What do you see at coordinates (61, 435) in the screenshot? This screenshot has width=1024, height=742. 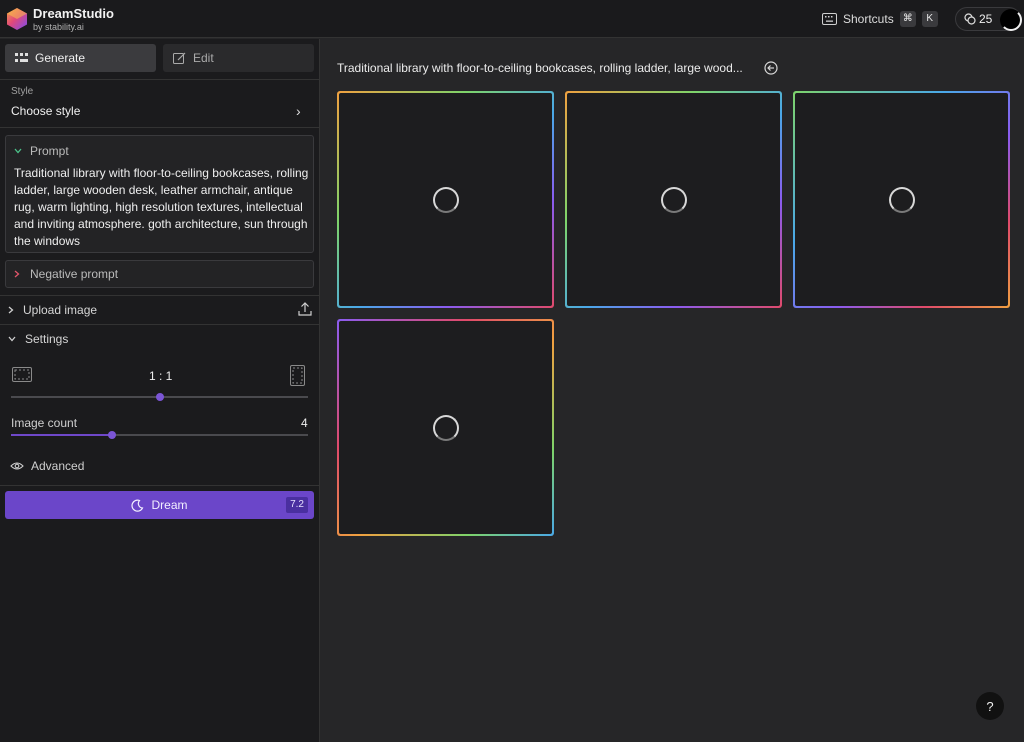 I see `image-count-slider-fill` at bounding box center [61, 435].